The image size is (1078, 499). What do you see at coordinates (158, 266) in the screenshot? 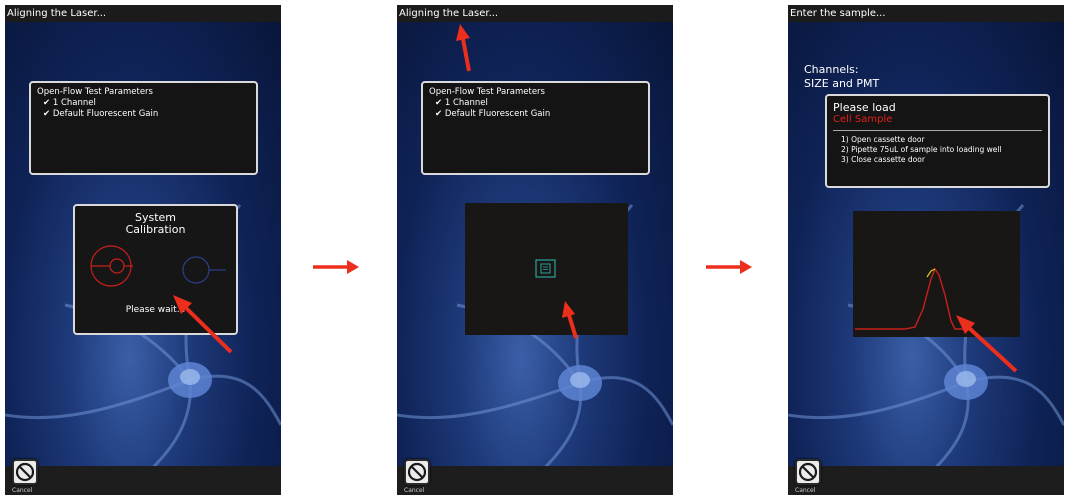
I see `calibration-progress-icons` at bounding box center [158, 266].